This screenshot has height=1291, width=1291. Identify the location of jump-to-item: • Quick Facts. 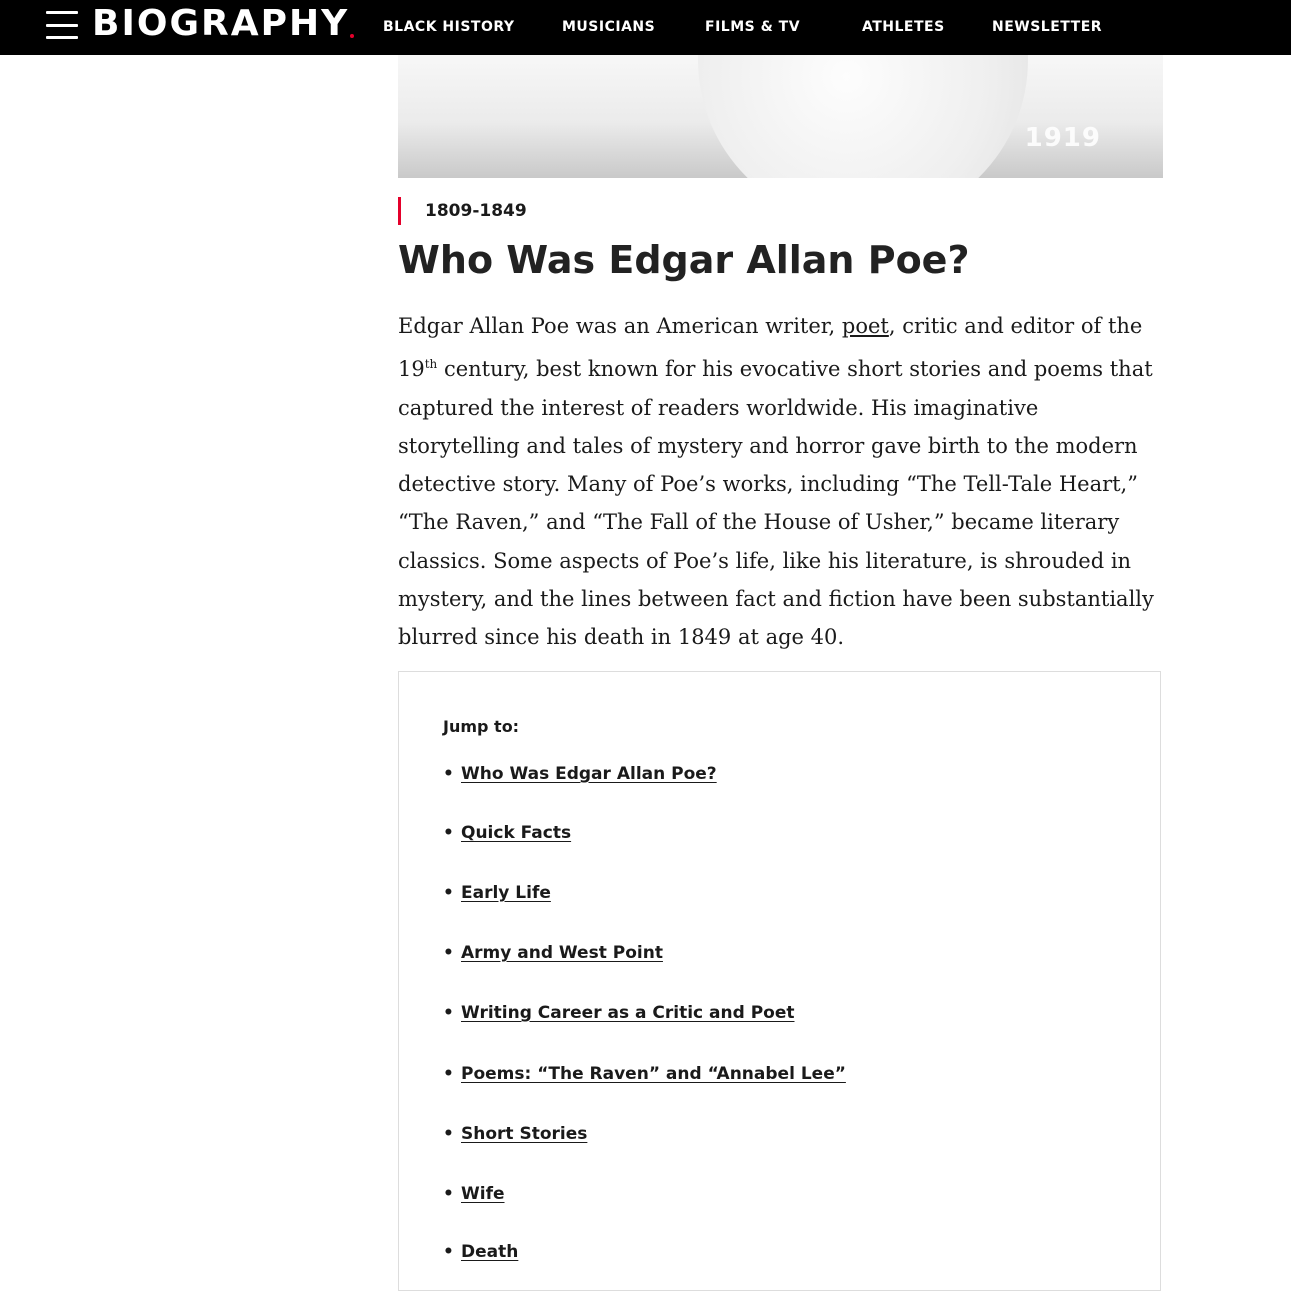
(507, 833).